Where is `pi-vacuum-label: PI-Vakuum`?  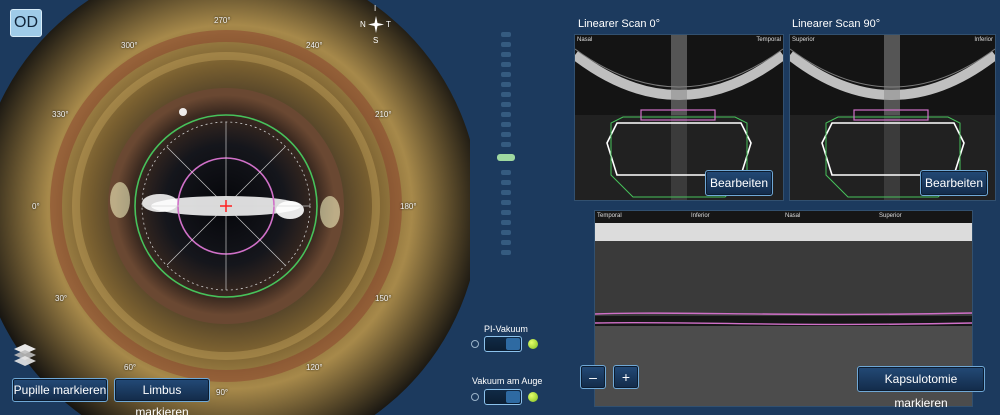 pi-vacuum-label: PI-Vakuum is located at coordinates (506, 329).